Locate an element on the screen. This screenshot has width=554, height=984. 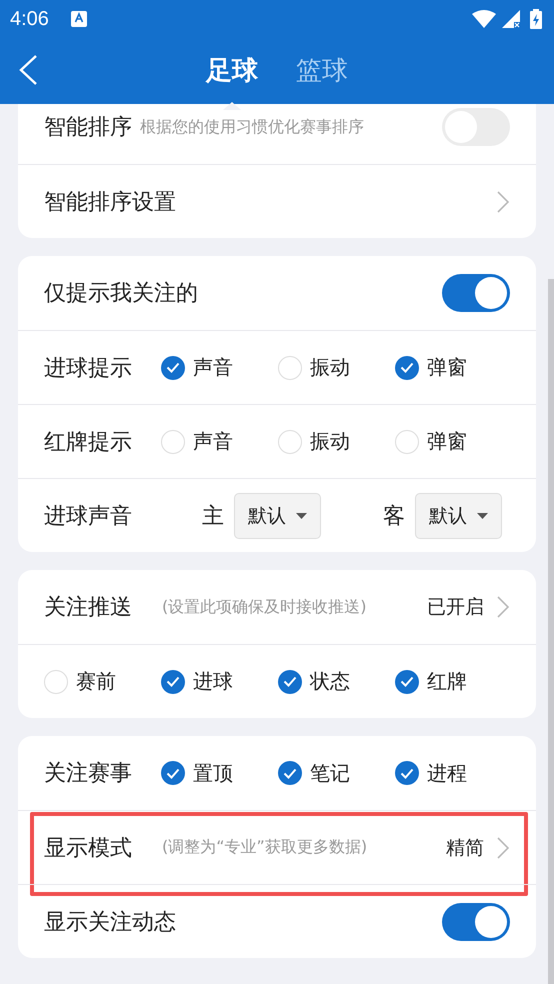
setting-value: 已开启 is located at coordinates (455, 607).